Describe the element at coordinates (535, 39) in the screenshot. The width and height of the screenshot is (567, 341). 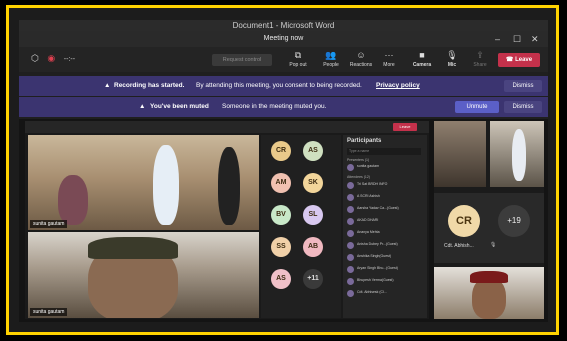
I see `close-icon: ✕` at that location.